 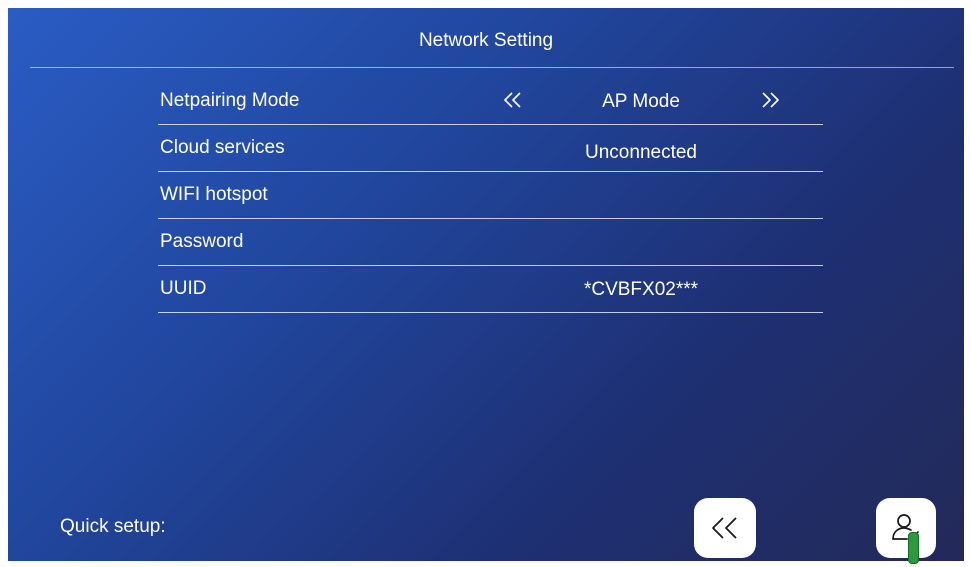 What do you see at coordinates (492, 67) in the screenshot?
I see `title-divider` at bounding box center [492, 67].